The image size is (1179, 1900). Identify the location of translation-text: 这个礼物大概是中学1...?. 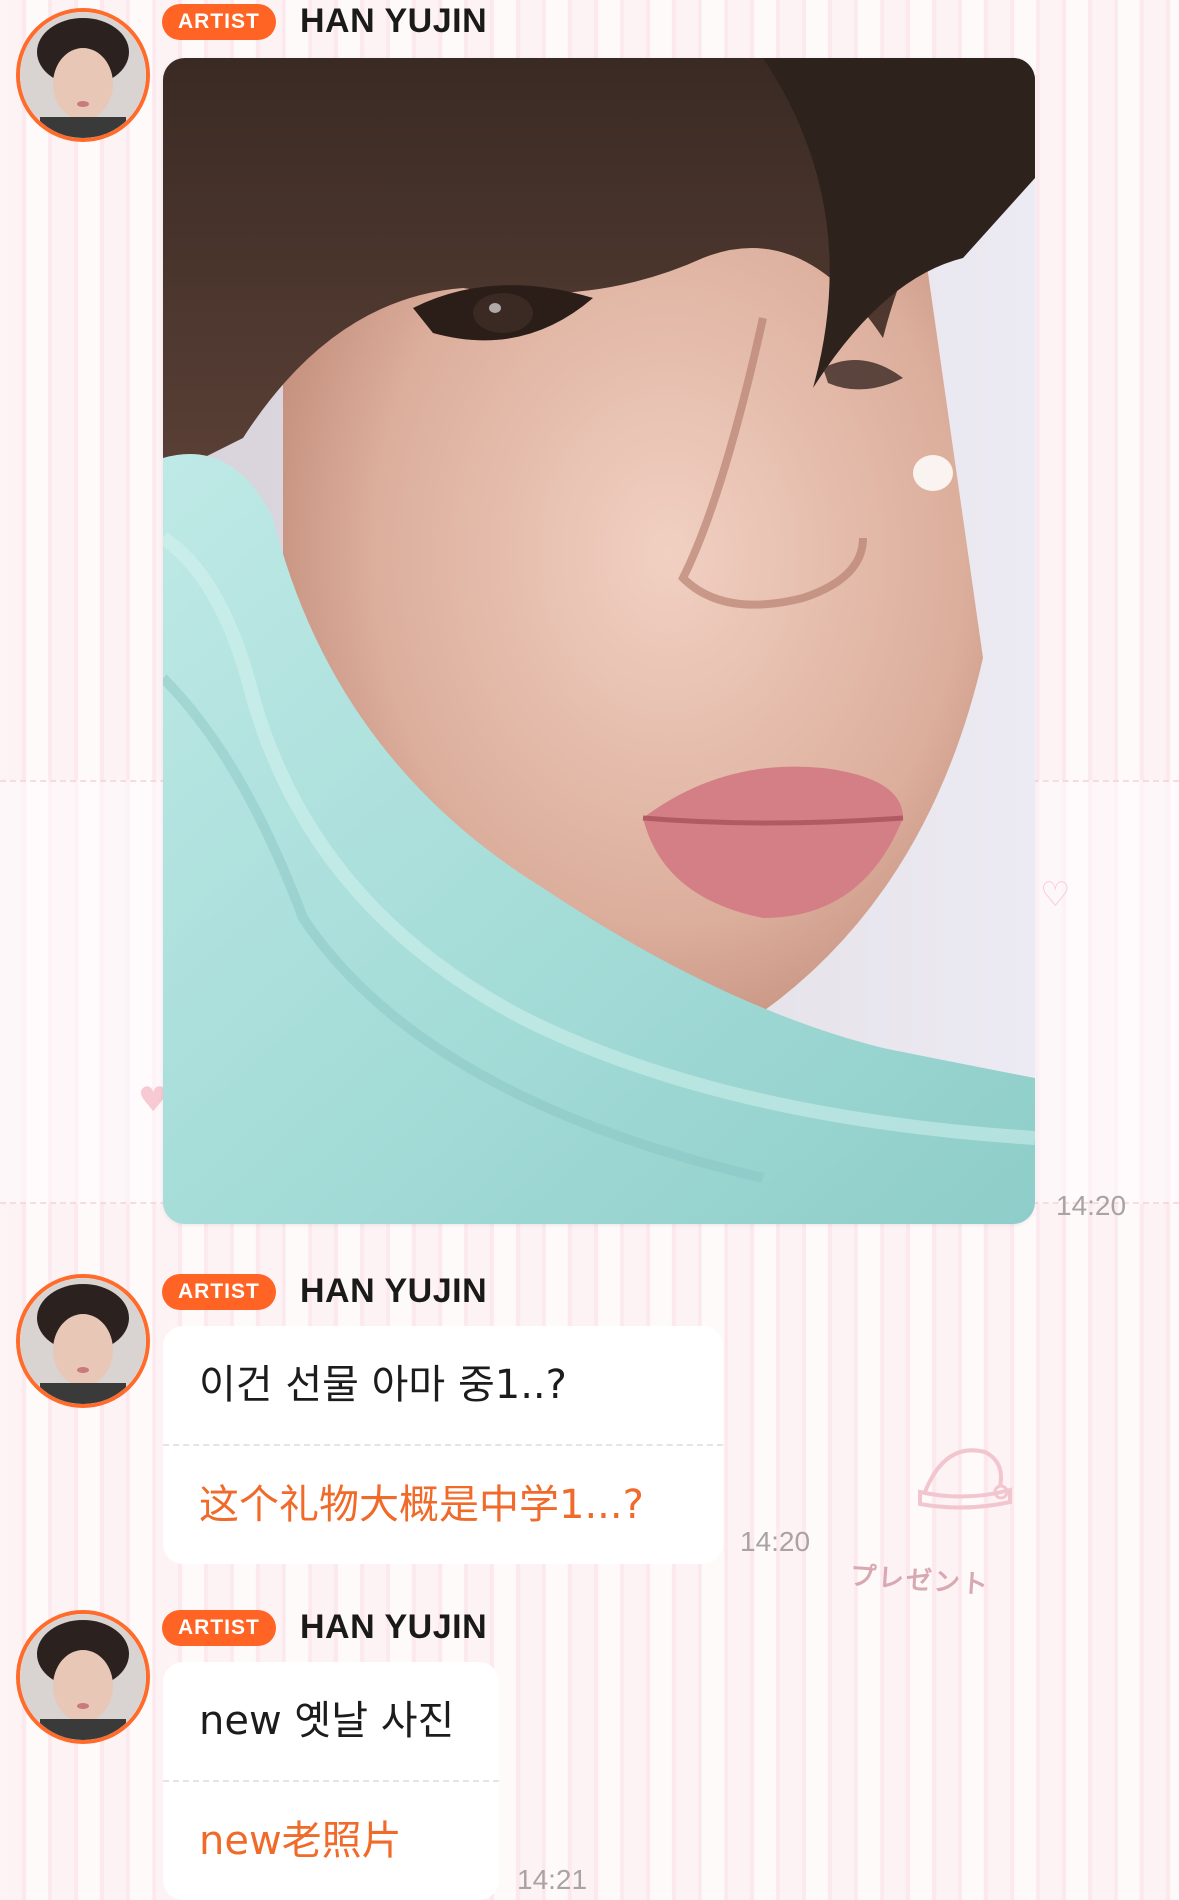
(421, 1505).